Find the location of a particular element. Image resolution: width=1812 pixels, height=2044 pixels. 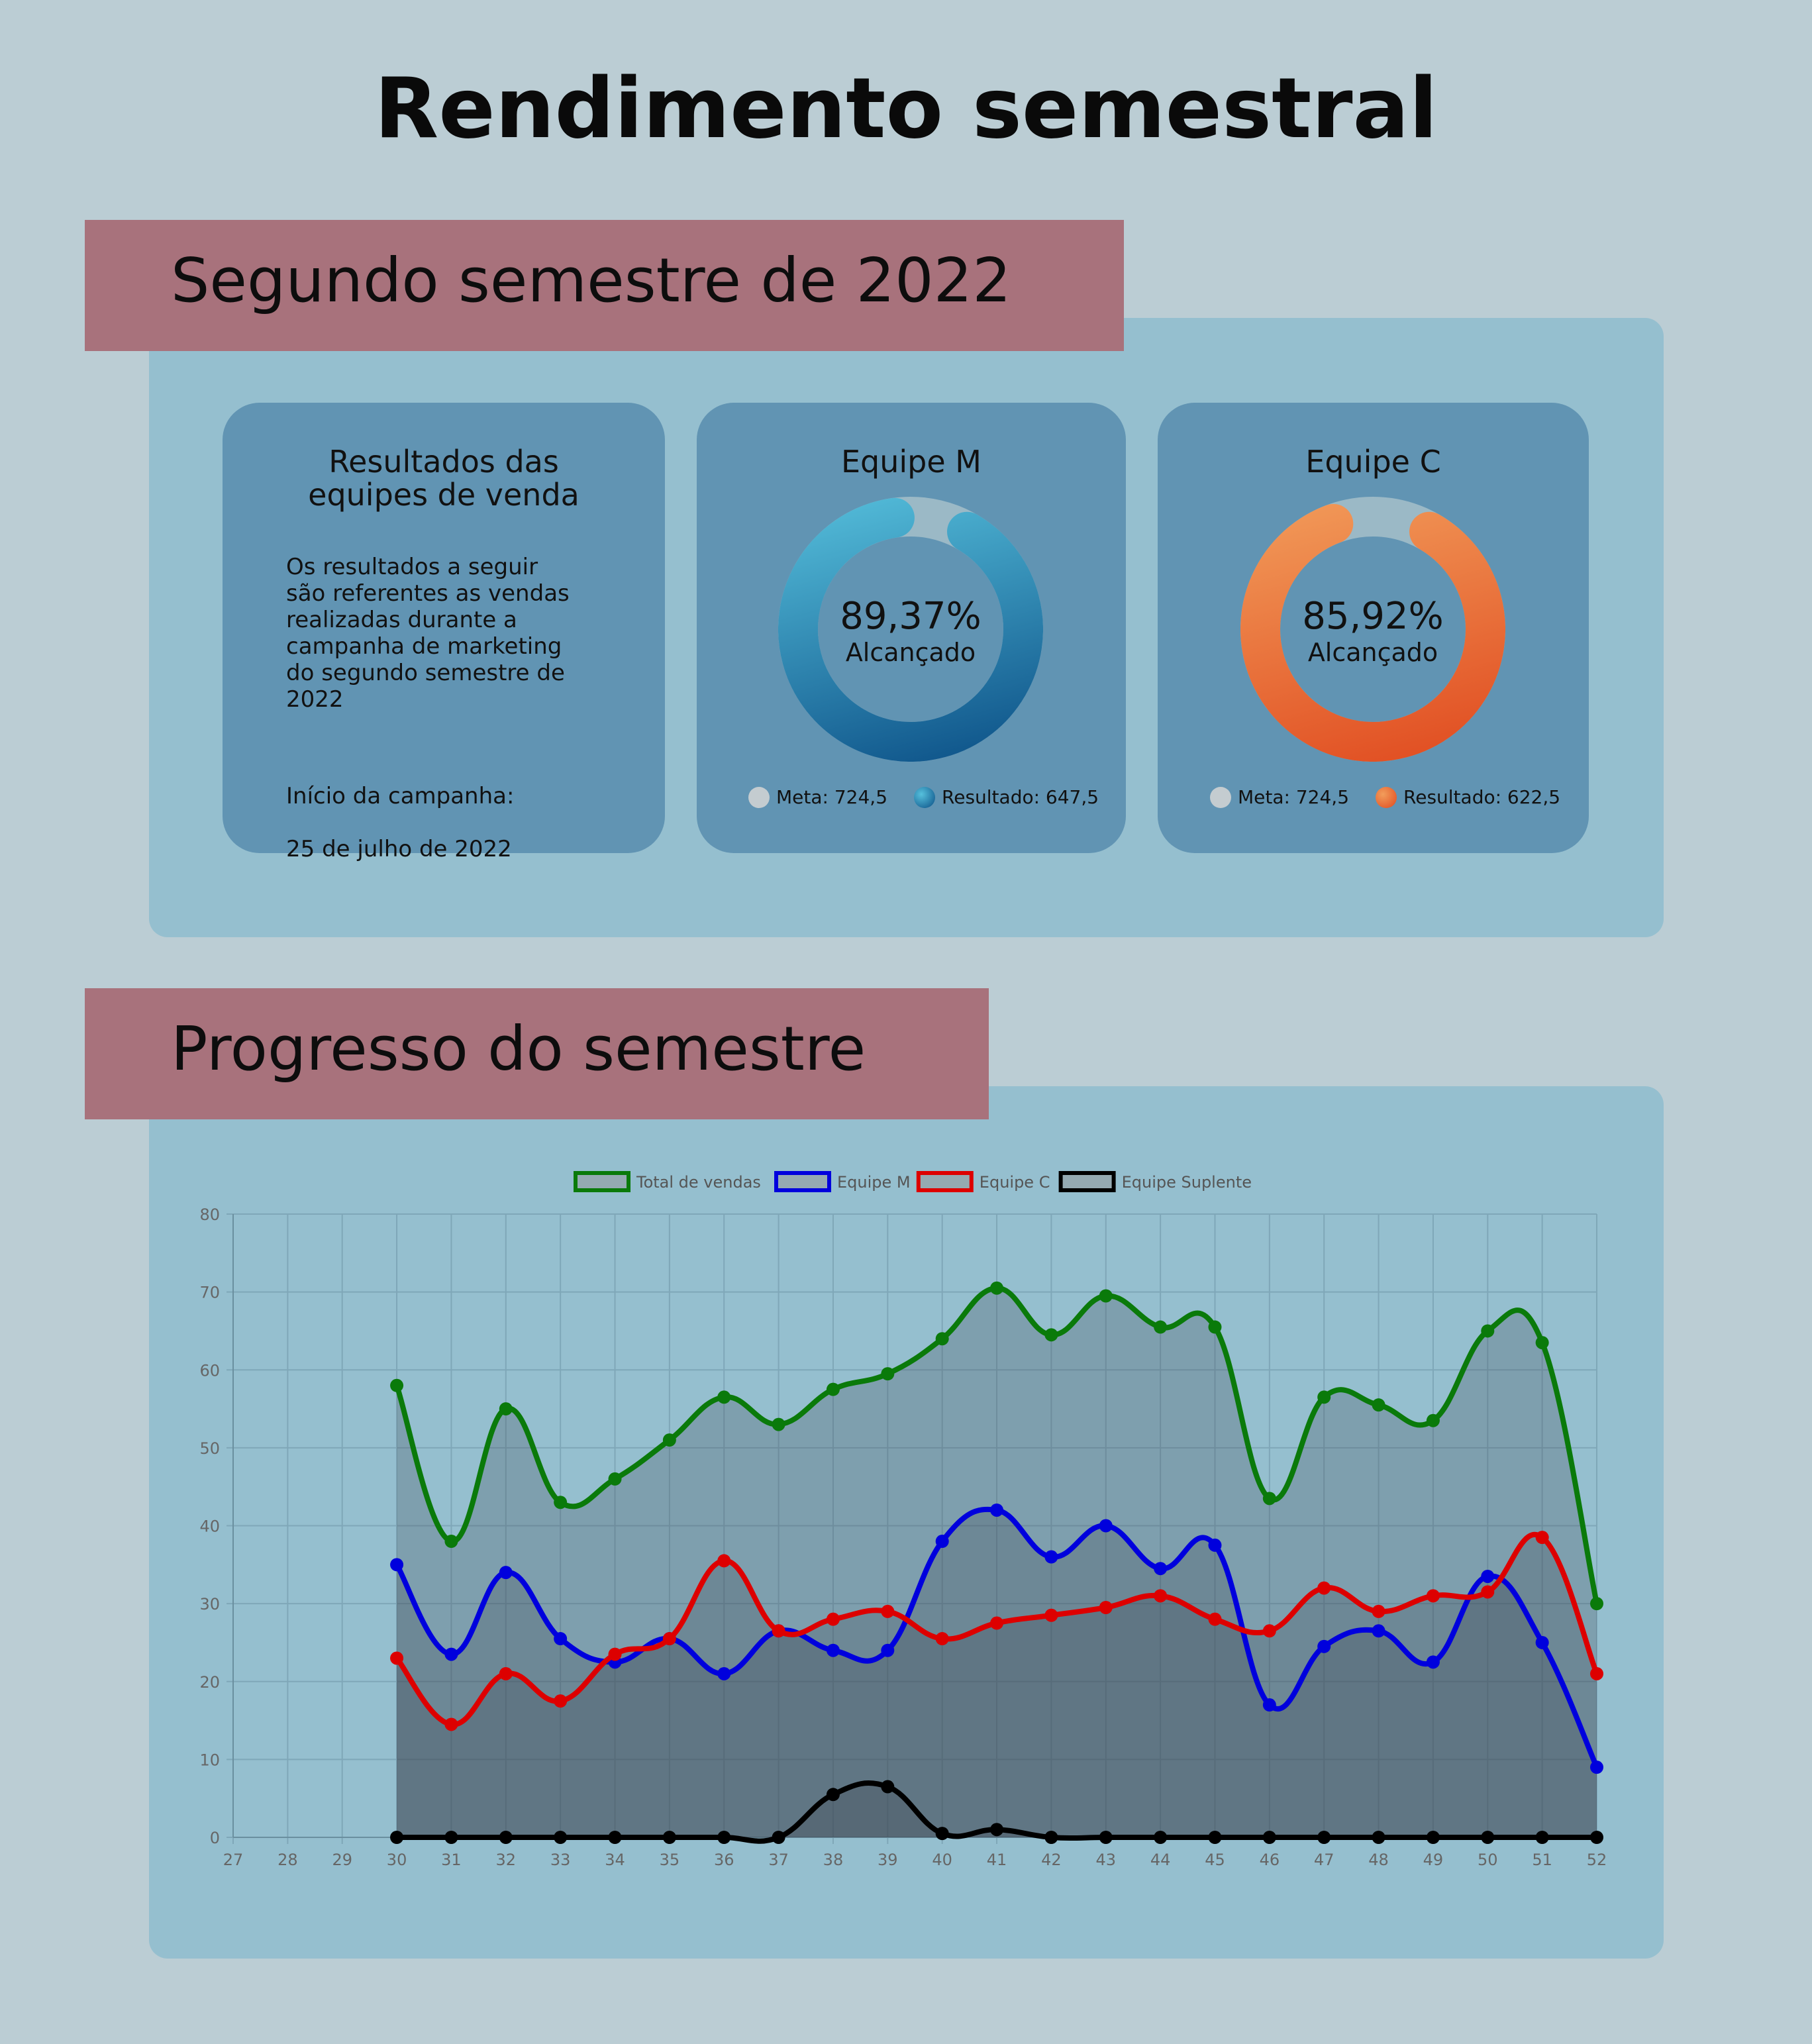

x-tick-label: 46 is located at coordinates (1270, 1860).